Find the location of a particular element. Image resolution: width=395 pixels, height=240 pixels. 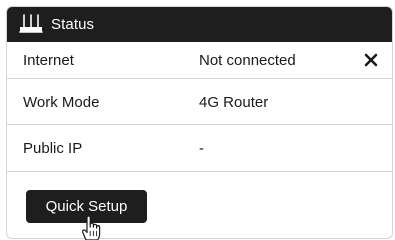

public-ip-value: - is located at coordinates (201, 148).